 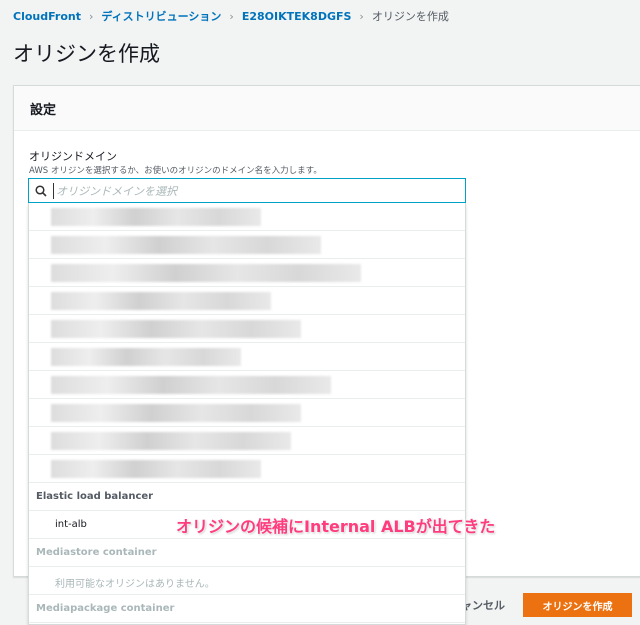 What do you see at coordinates (41, 190) in the screenshot?
I see `search-icon` at bounding box center [41, 190].